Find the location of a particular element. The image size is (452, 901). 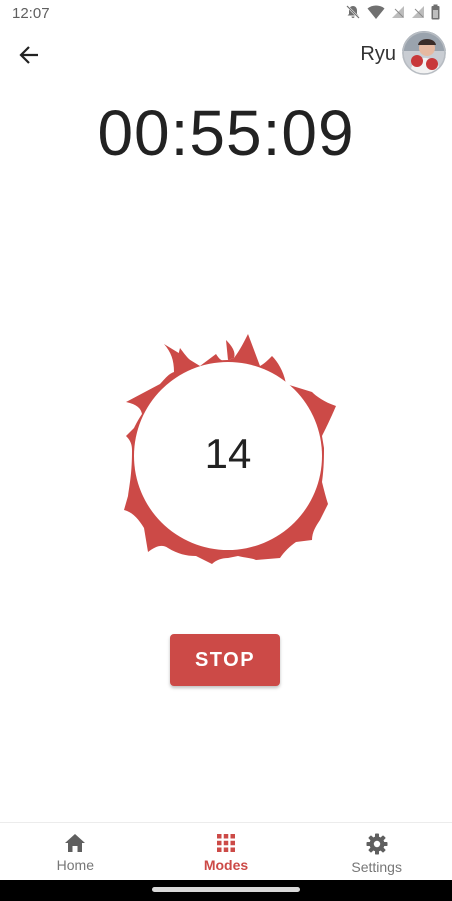

arrow-back-icon is located at coordinates (28, 55).